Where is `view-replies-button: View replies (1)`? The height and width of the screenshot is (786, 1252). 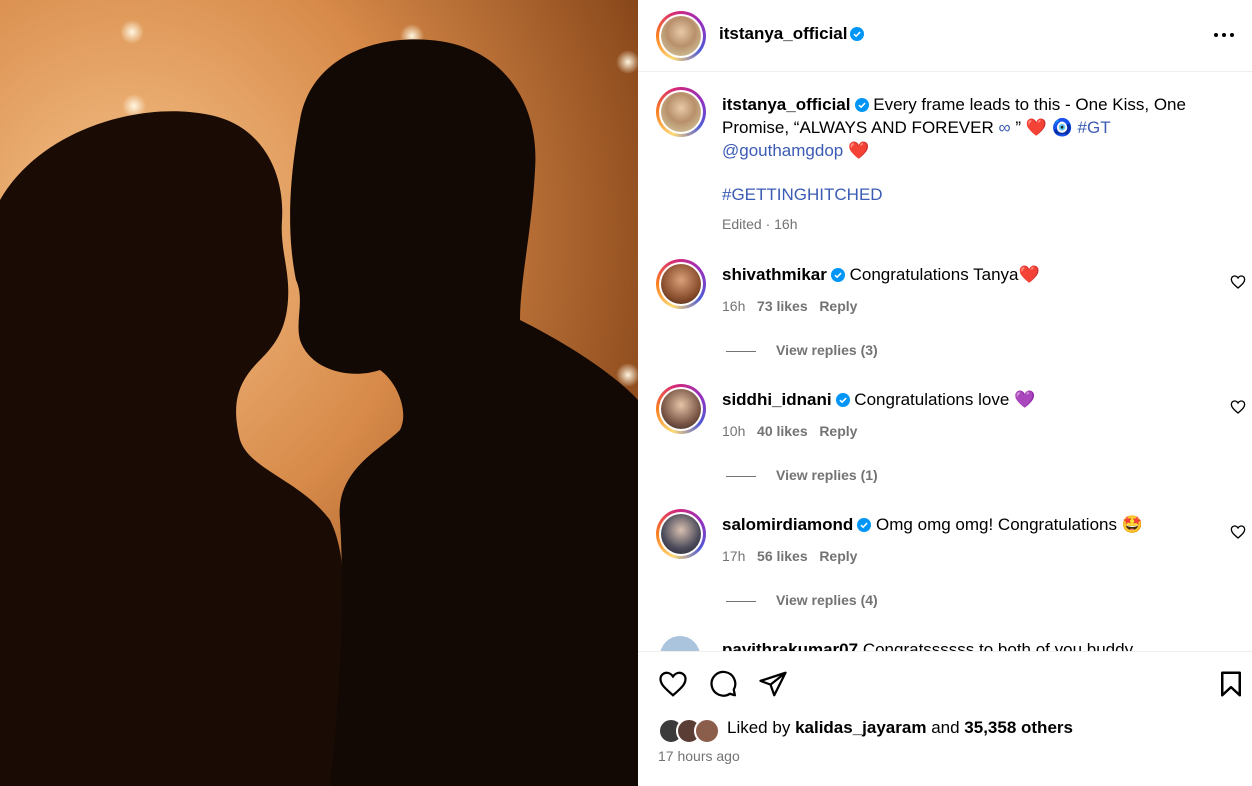 view-replies-button: View replies (1) is located at coordinates (802, 475).